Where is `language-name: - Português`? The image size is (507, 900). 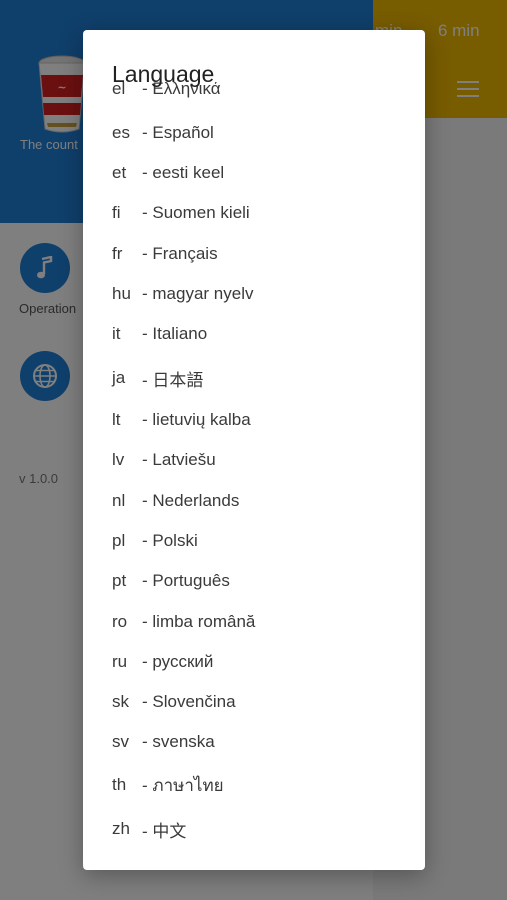 language-name: - Português is located at coordinates (186, 580).